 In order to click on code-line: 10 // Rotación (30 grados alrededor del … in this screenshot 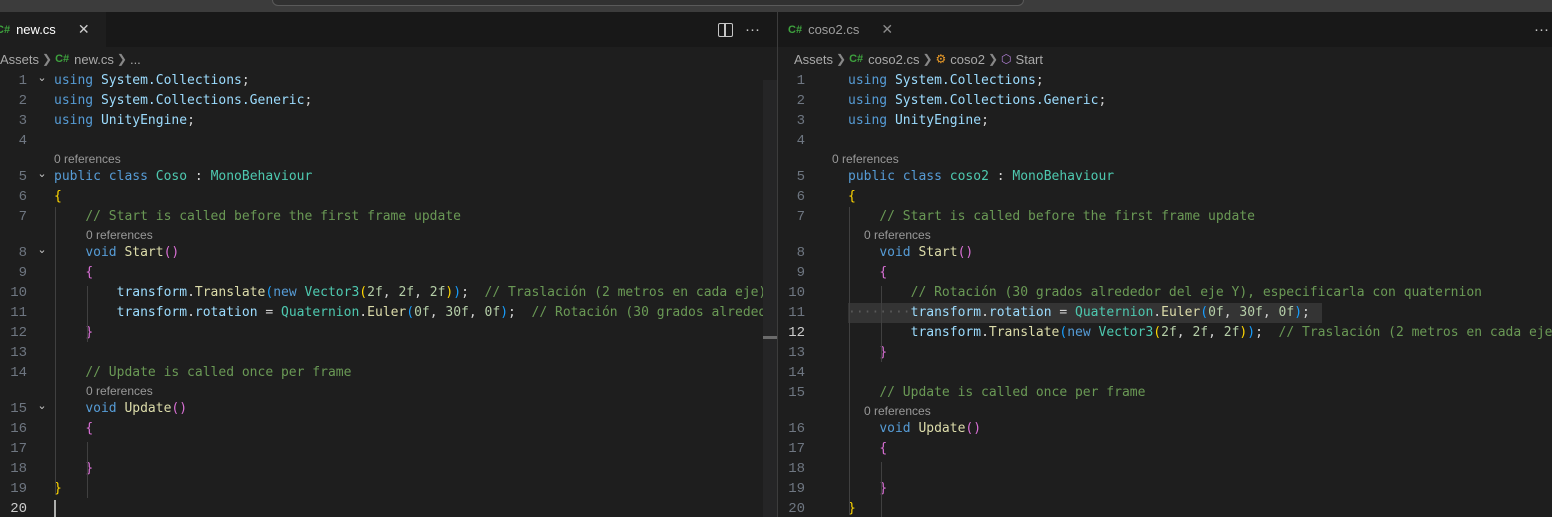, I will do `click(1165, 293)`.